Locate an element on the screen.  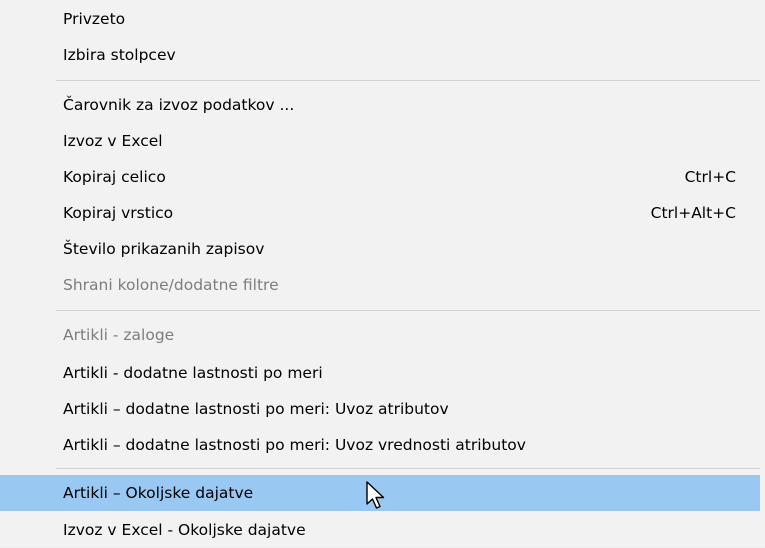
menu-item-label: Izvoz v Excel is located at coordinates (113, 141).